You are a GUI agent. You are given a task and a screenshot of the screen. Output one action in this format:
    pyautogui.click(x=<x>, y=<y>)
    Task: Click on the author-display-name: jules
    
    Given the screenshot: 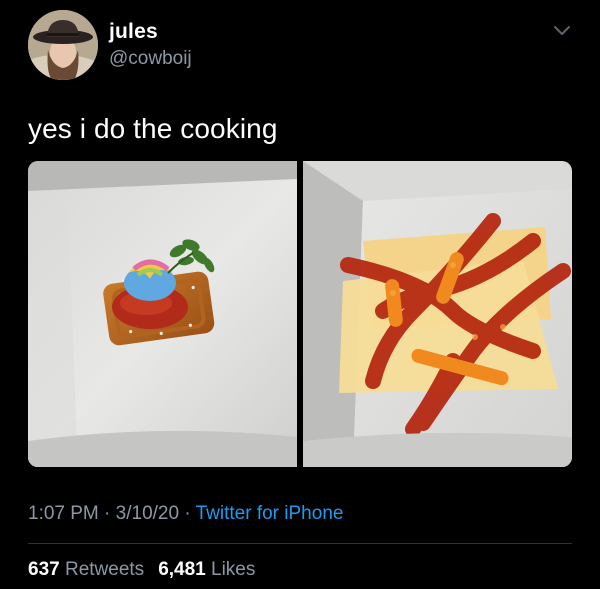 What is the action you would take?
    pyautogui.click(x=133, y=32)
    